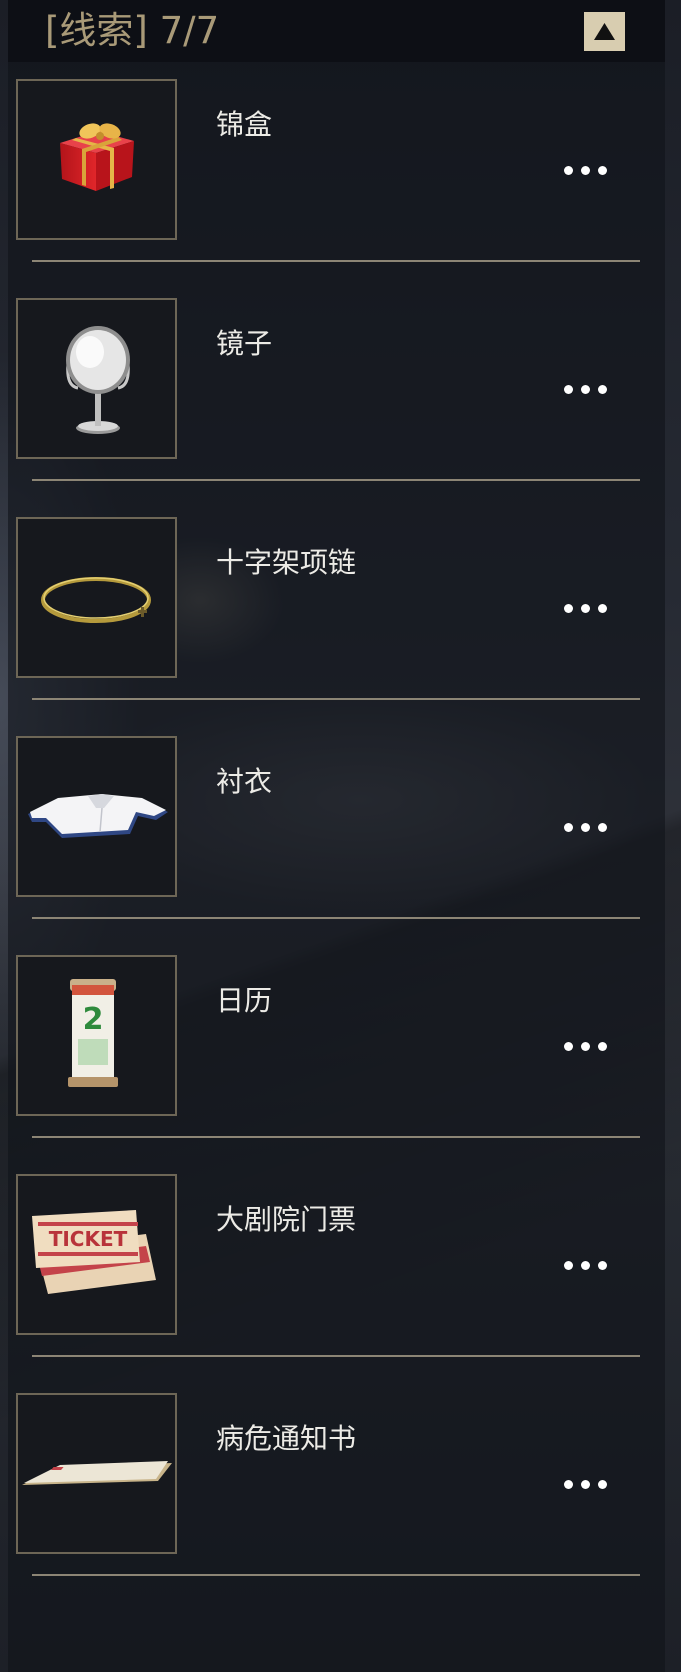 The image size is (681, 1672). I want to click on clue-item-cross-necklace: 十字架项链, so click(328, 626).